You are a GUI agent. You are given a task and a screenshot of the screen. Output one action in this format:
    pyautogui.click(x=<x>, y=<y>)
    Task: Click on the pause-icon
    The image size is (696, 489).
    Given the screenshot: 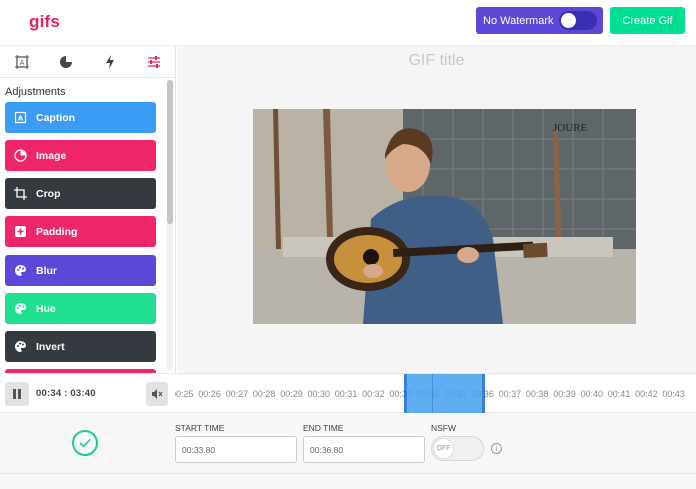 What is the action you would take?
    pyautogui.click(x=17, y=394)
    